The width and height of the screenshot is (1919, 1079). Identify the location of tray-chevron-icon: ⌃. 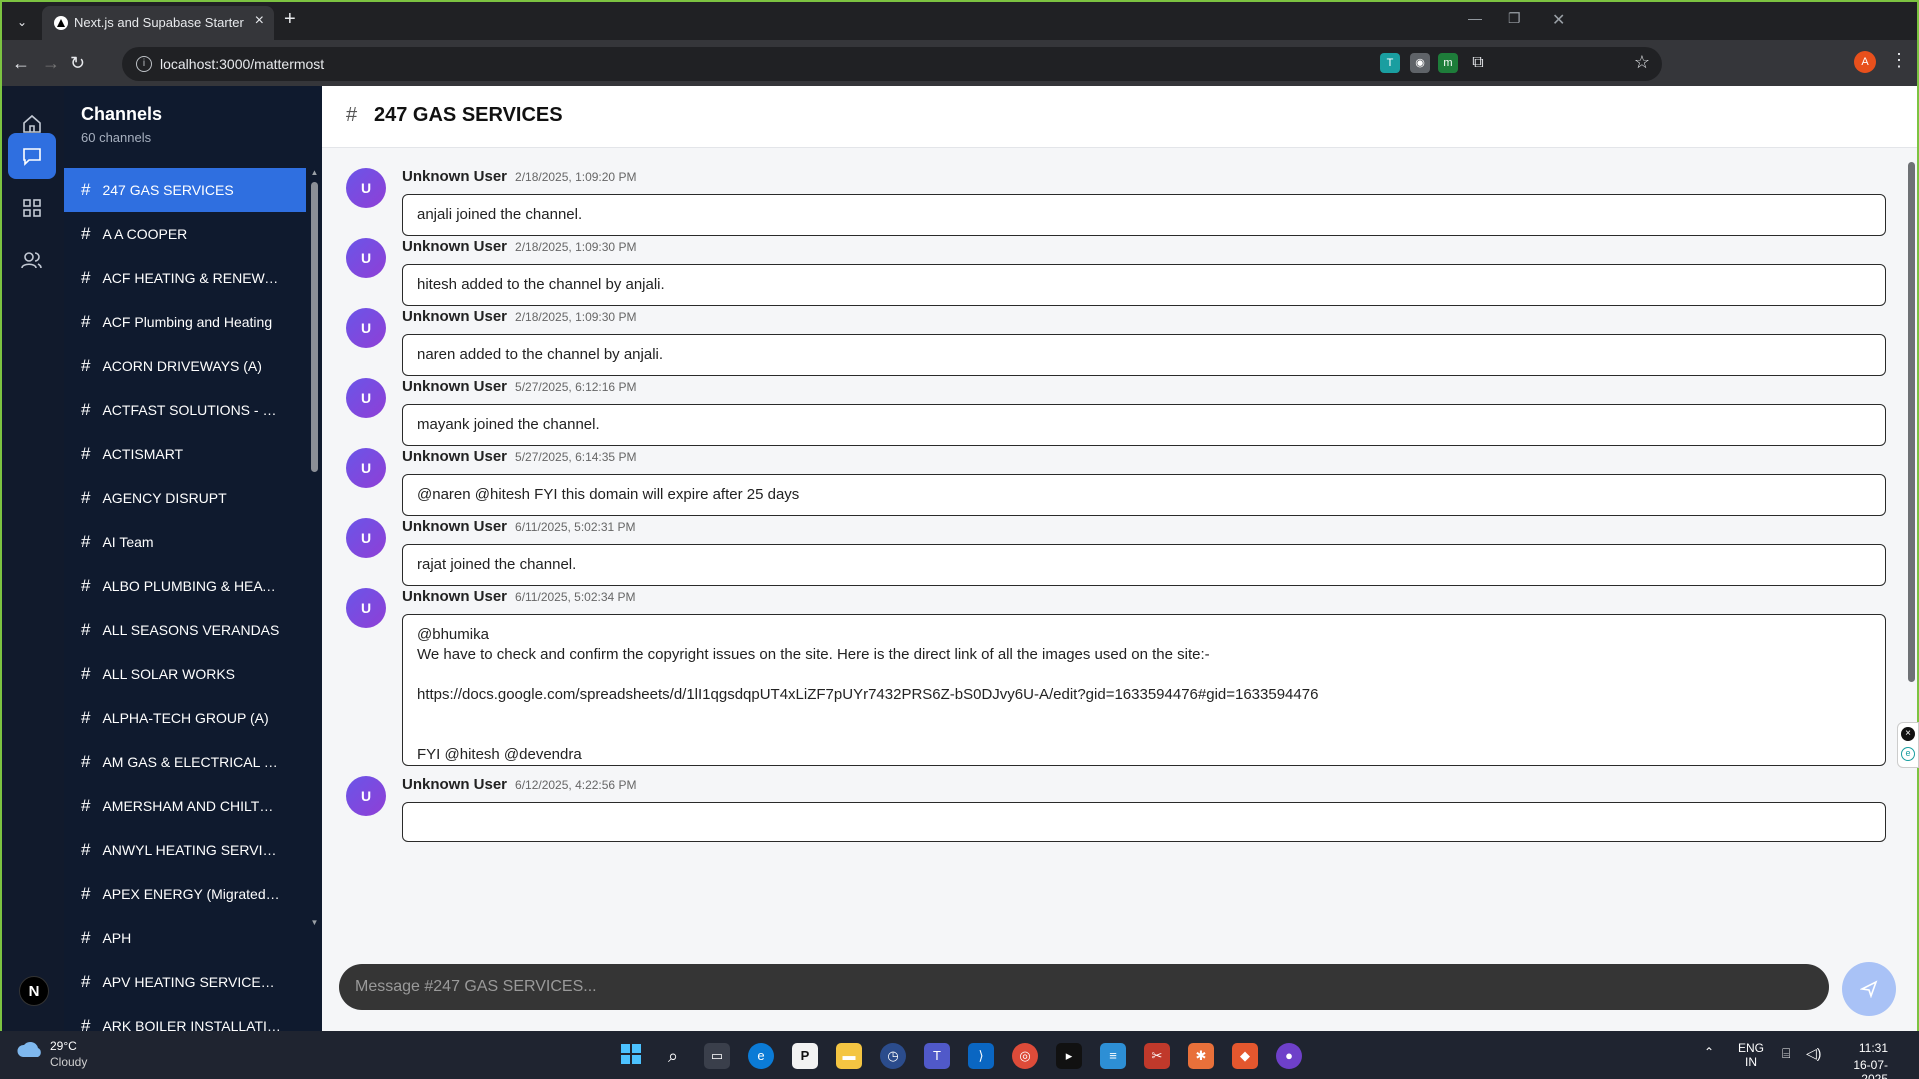
(1709, 1052).